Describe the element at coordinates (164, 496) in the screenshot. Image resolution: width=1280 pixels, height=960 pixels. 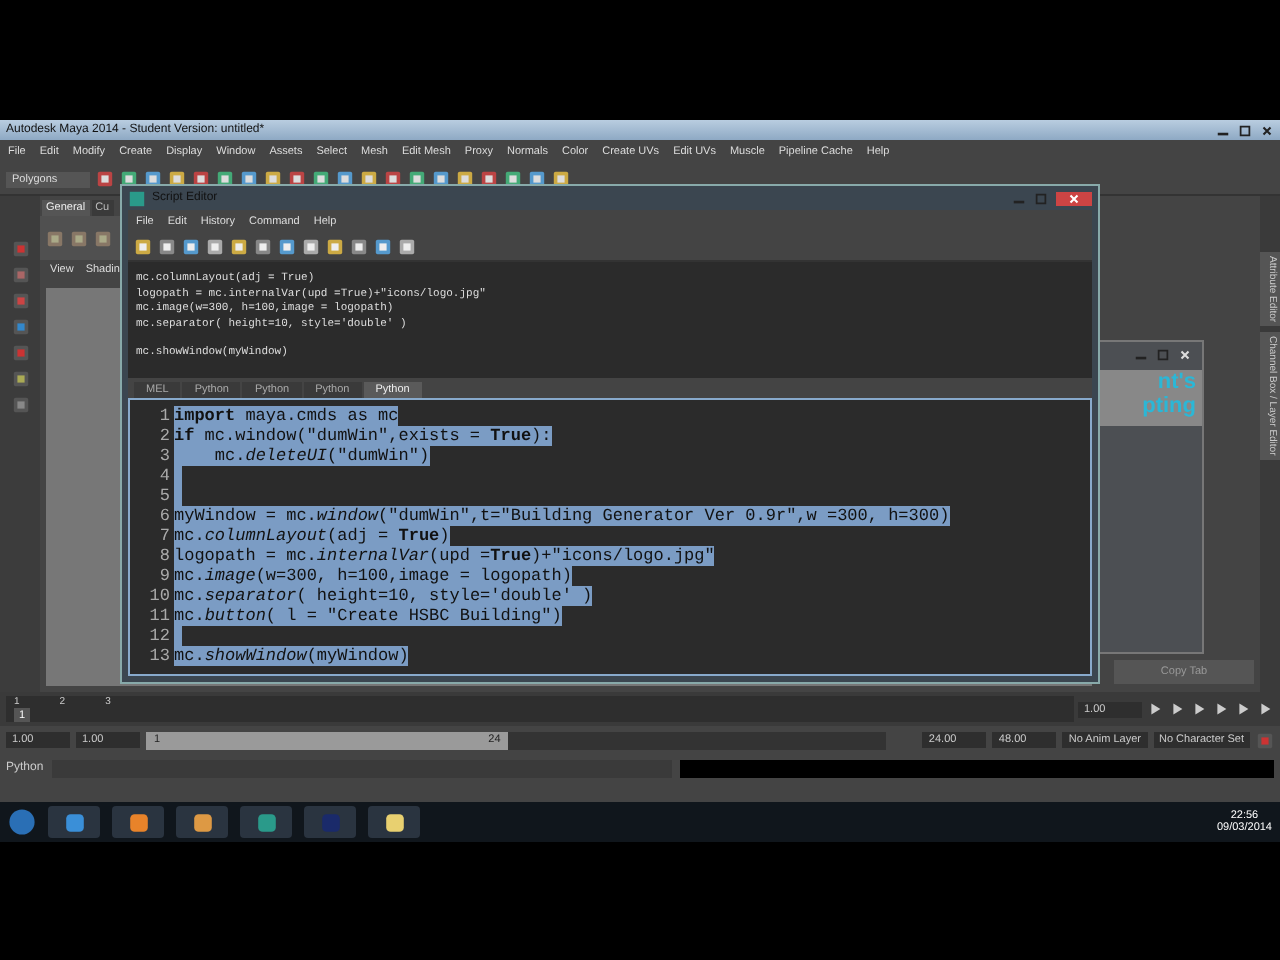
I see `line-number: 5` at that location.